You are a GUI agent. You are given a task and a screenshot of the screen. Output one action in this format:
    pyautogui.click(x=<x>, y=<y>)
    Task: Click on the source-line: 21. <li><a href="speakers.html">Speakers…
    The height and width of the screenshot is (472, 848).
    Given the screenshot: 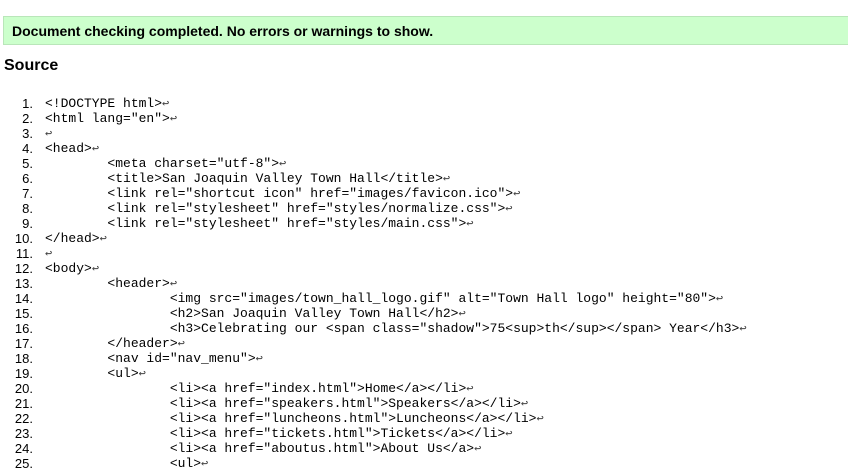 What is the action you would take?
    pyautogui.click(x=424, y=403)
    